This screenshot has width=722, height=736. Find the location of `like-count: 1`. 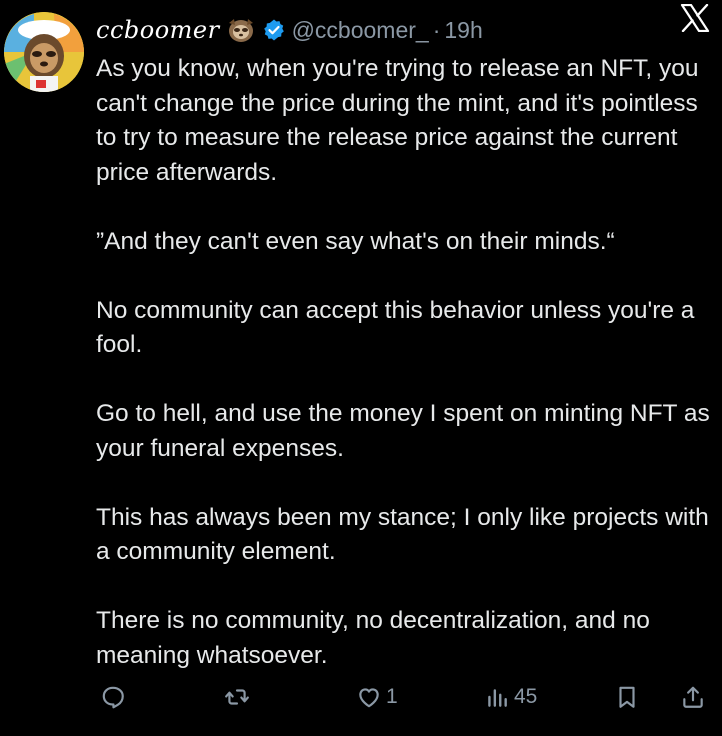

like-count: 1 is located at coordinates (392, 696).